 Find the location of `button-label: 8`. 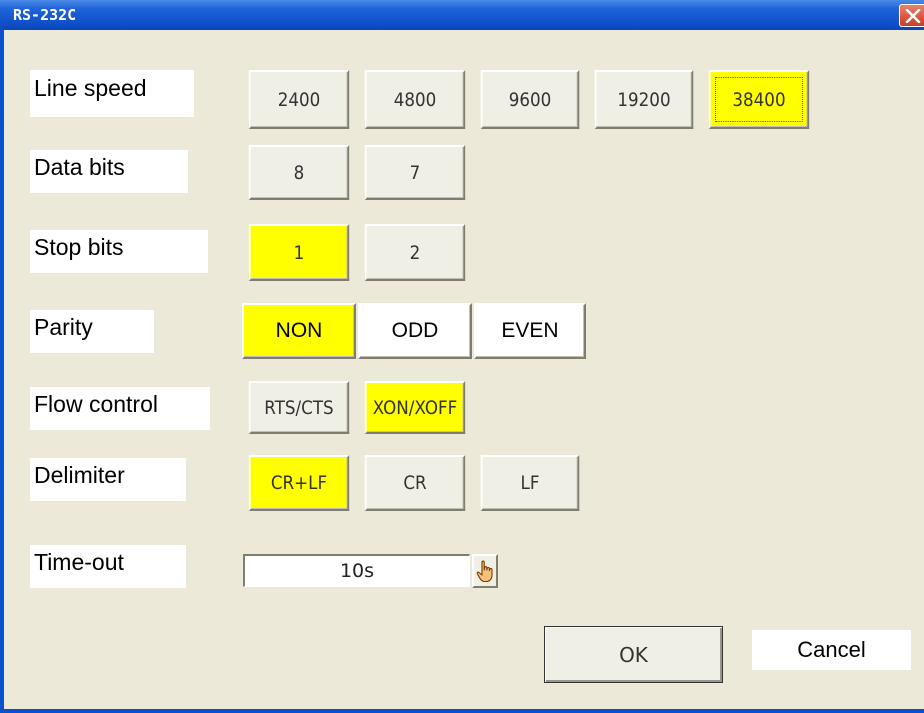

button-label: 8 is located at coordinates (299, 172).